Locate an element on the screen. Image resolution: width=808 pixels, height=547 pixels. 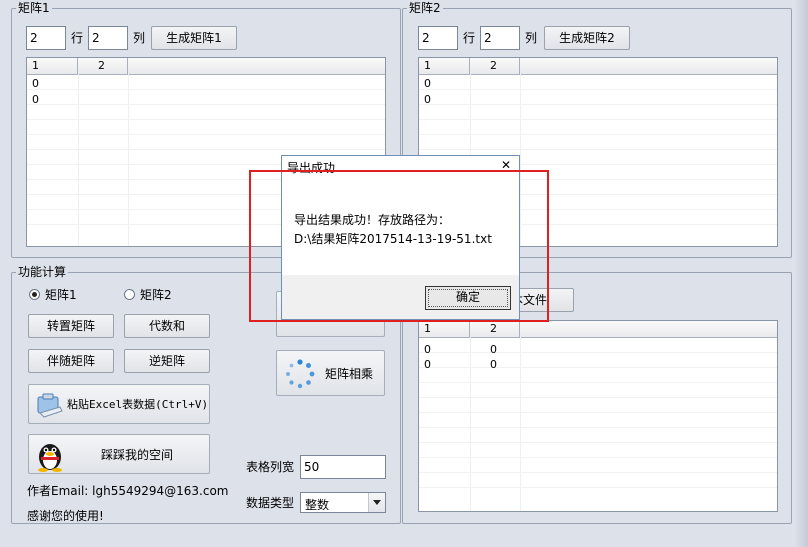
matrix2-radio is located at coordinates (129, 294).